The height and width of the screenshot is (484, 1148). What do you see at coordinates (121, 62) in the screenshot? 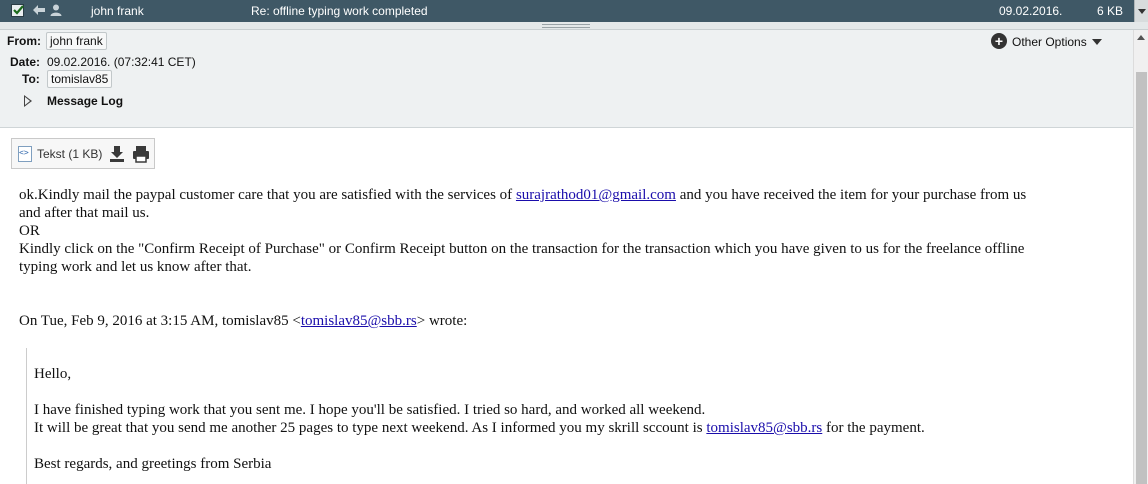
I see `date-value: 09.02.2016. (07:32:41 CET)` at bounding box center [121, 62].